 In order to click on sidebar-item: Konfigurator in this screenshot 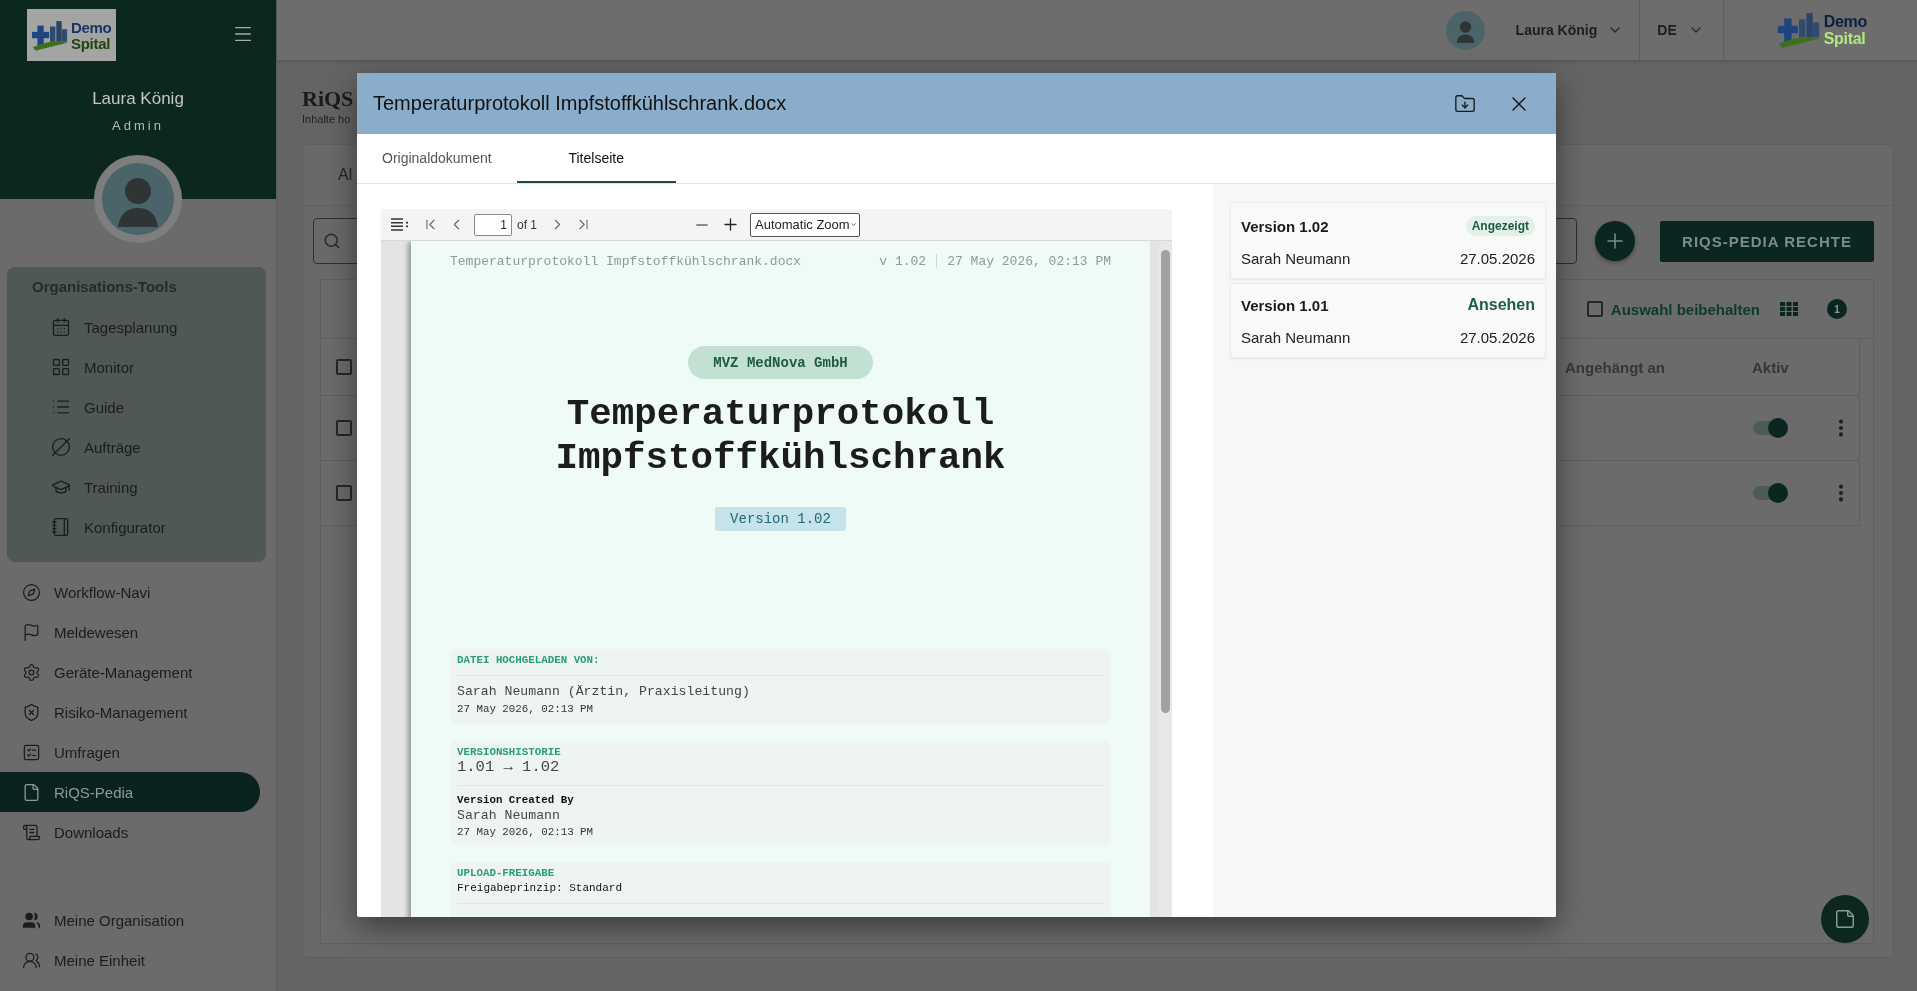, I will do `click(137, 527)`.